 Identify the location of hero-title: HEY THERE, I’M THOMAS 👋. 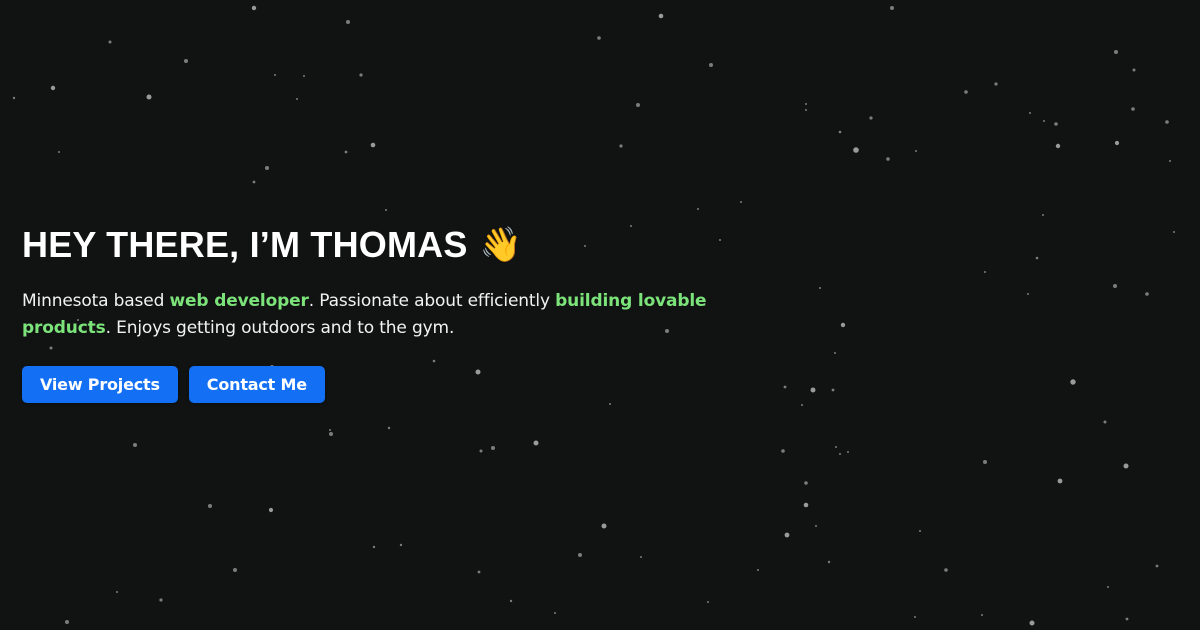
(402, 245).